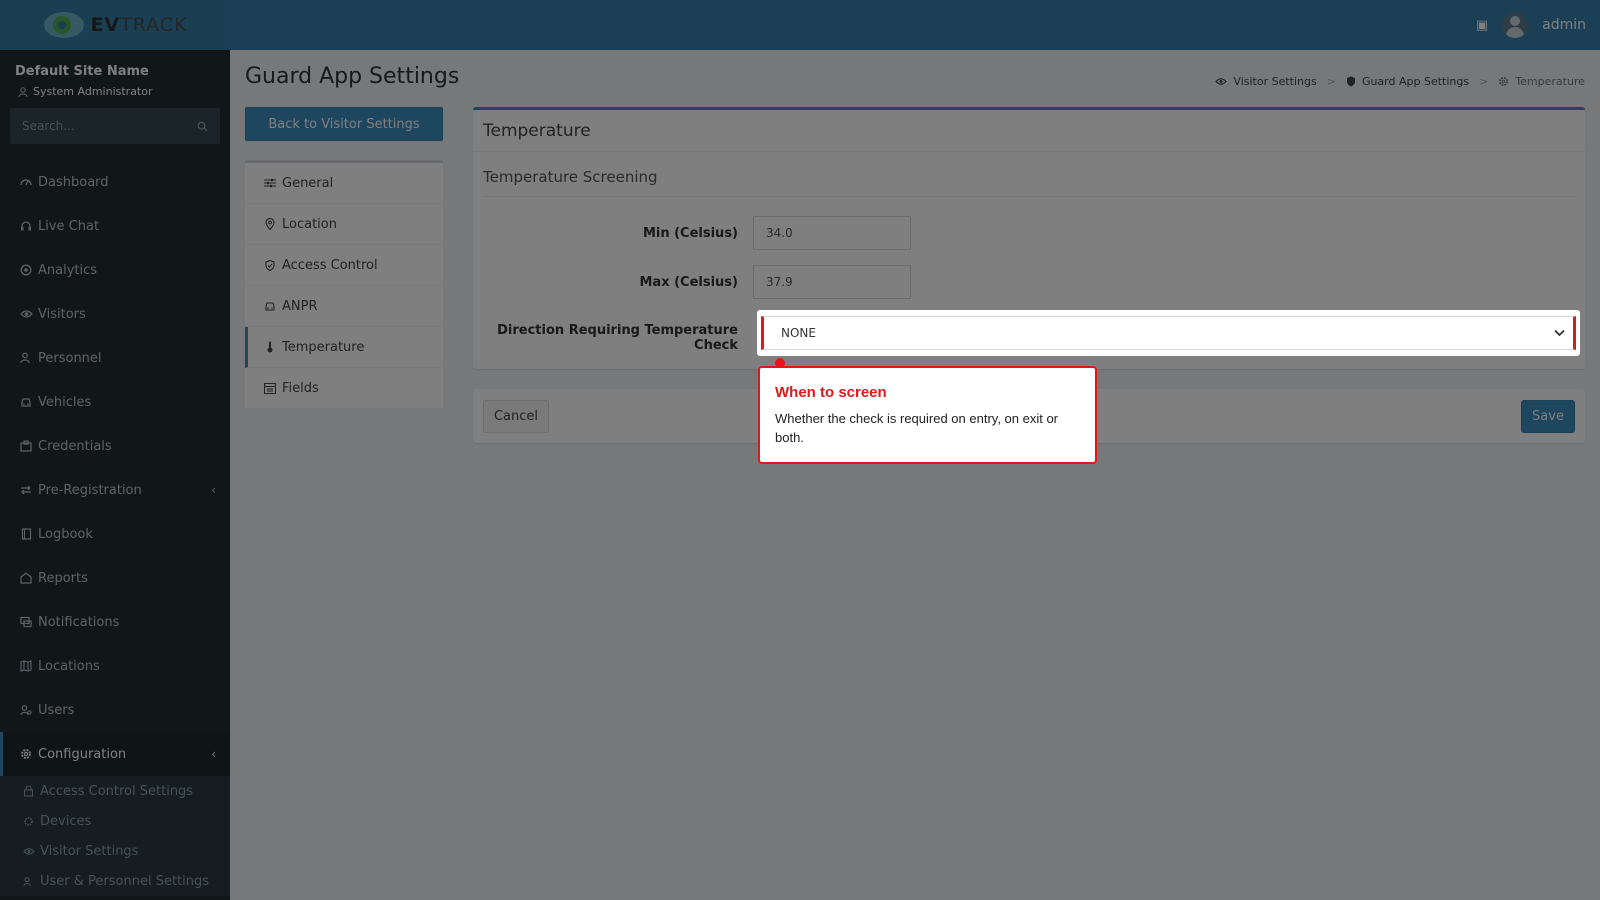 The height and width of the screenshot is (900, 1600). Describe the element at coordinates (831, 392) in the screenshot. I see `tooltip-title: When to screen` at that location.